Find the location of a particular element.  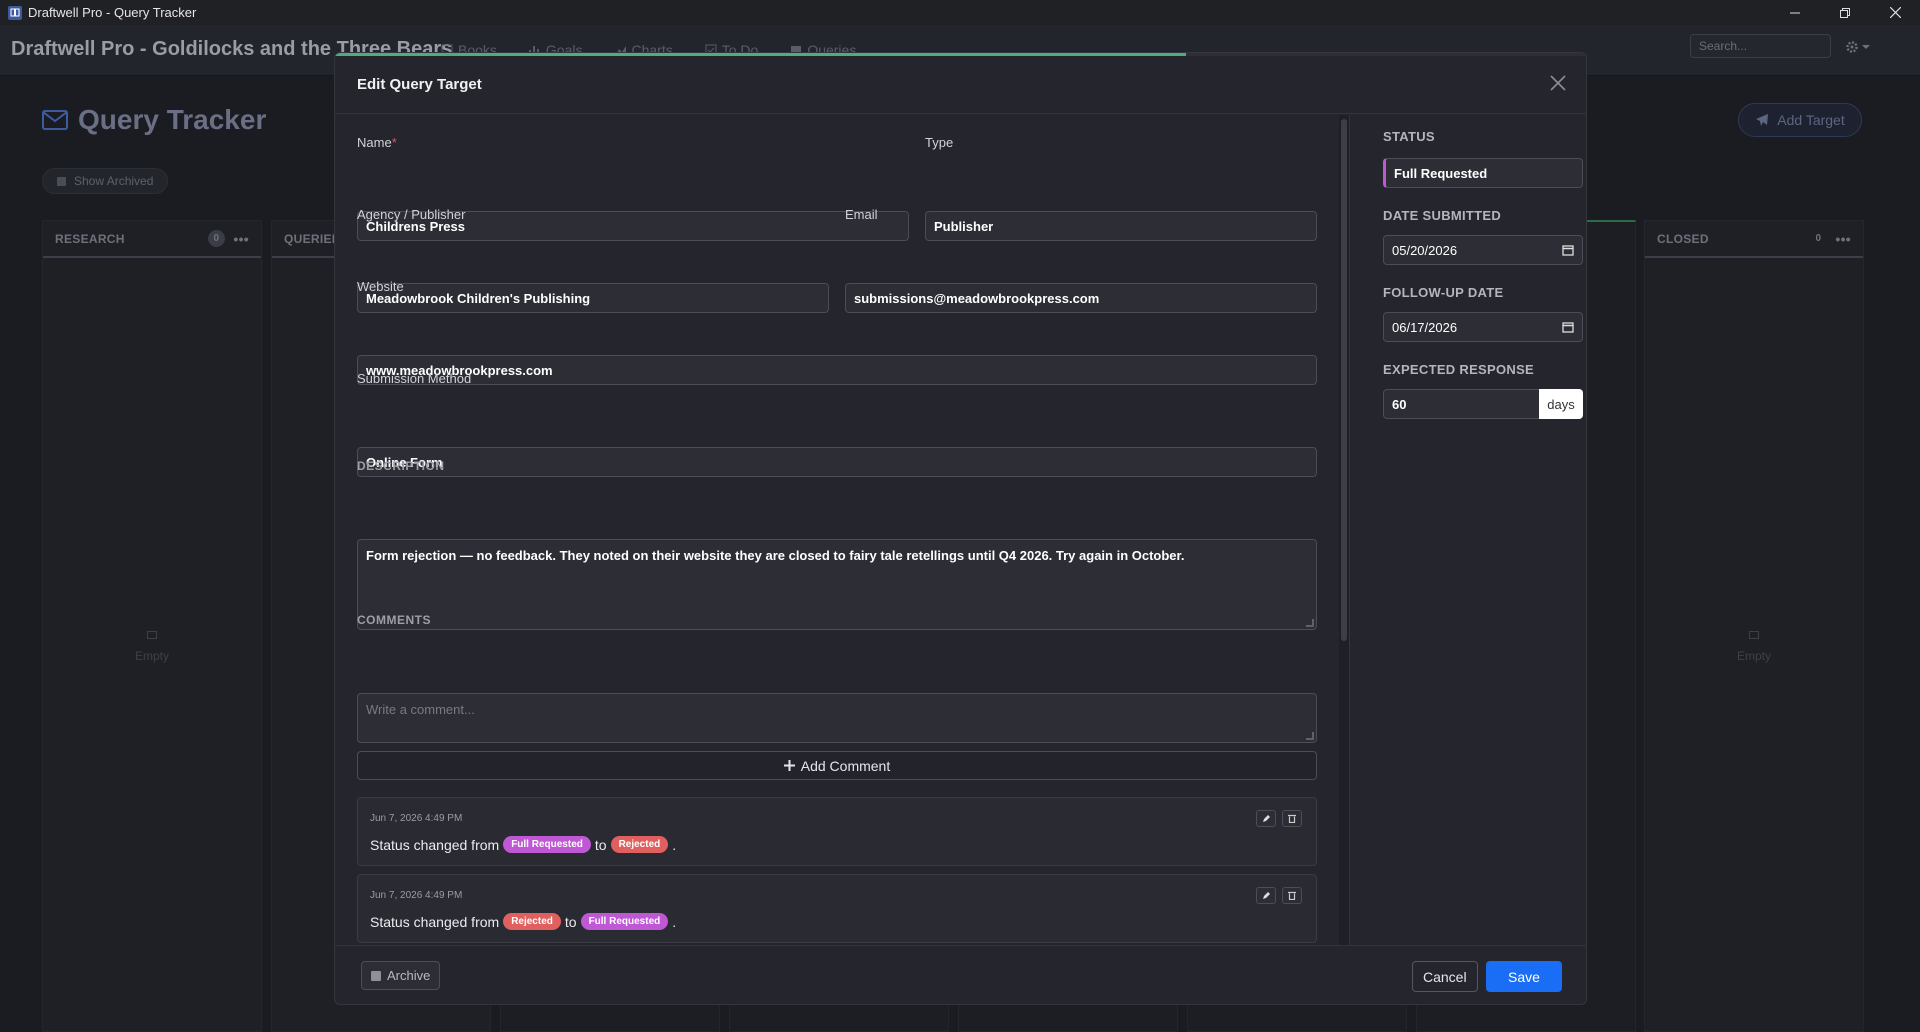

status-badge-to: Full Requested is located at coordinates (624, 921).